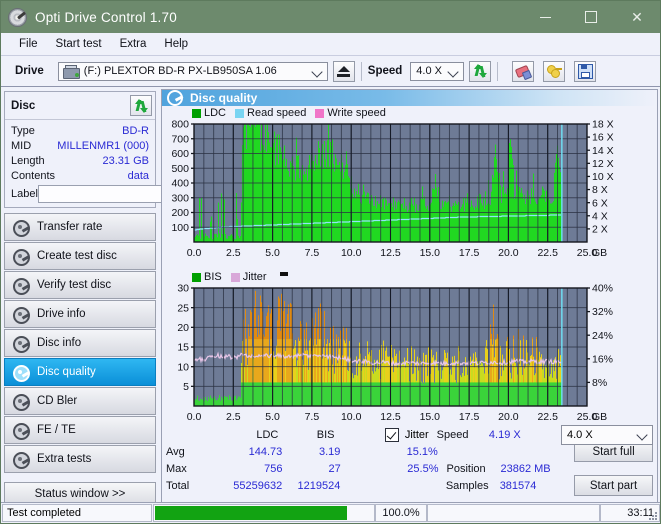  What do you see at coordinates (545, 17) in the screenshot?
I see `minimize-icon` at bounding box center [545, 17].